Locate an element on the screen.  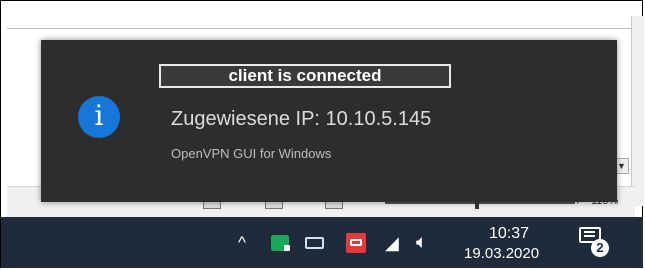
action-center-icon: 2 is located at coordinates (594, 242).